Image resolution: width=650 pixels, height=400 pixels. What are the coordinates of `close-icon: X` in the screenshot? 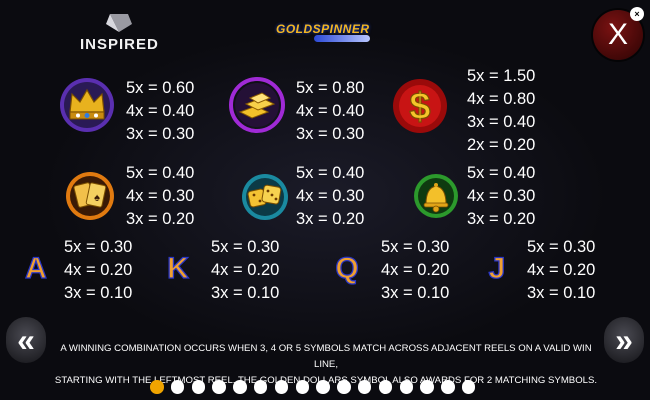 It's located at (617, 34).